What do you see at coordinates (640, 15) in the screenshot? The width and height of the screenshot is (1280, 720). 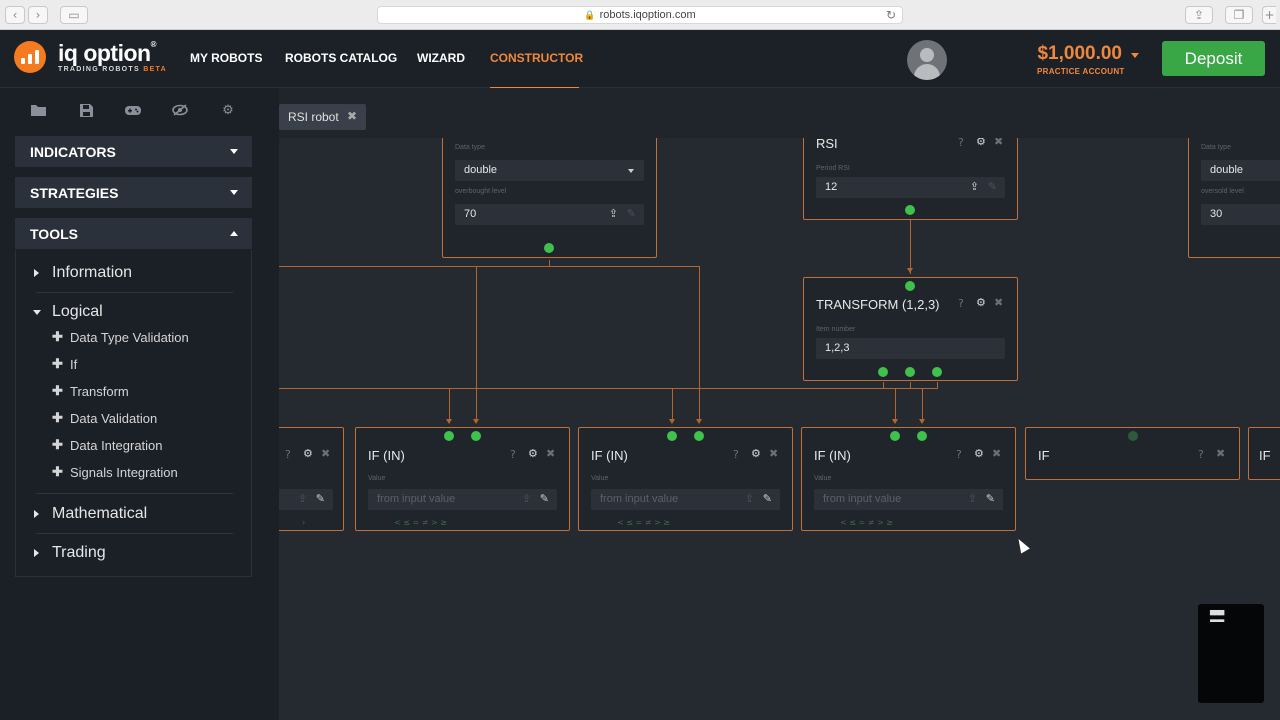 I see `address-bar: 🔒 robots.iqoption.com ↻` at bounding box center [640, 15].